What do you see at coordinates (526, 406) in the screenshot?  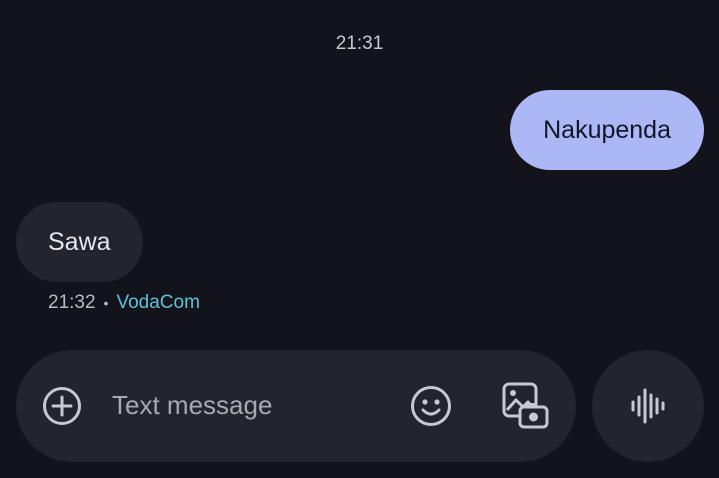 I see `gallery-icon` at bounding box center [526, 406].